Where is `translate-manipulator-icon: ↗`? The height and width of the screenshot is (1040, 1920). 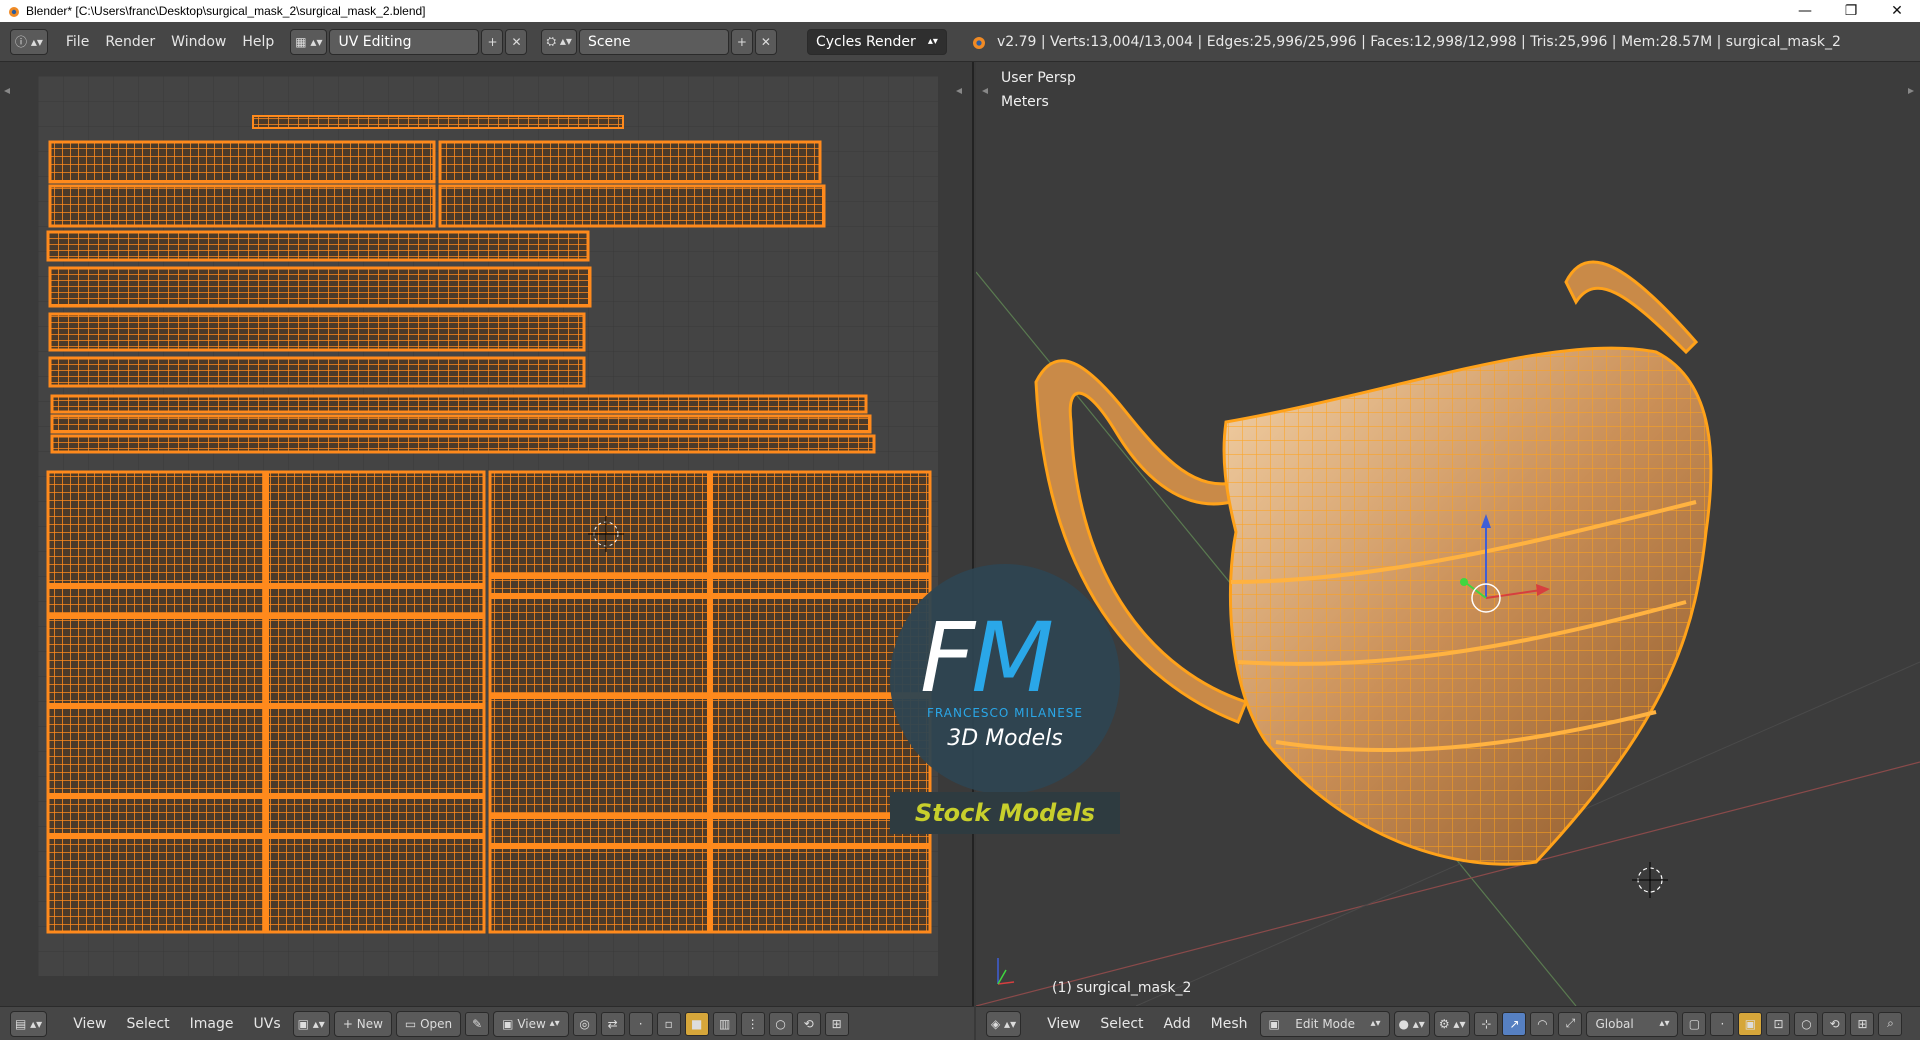
translate-manipulator-icon: ↗ is located at coordinates (1514, 1023).